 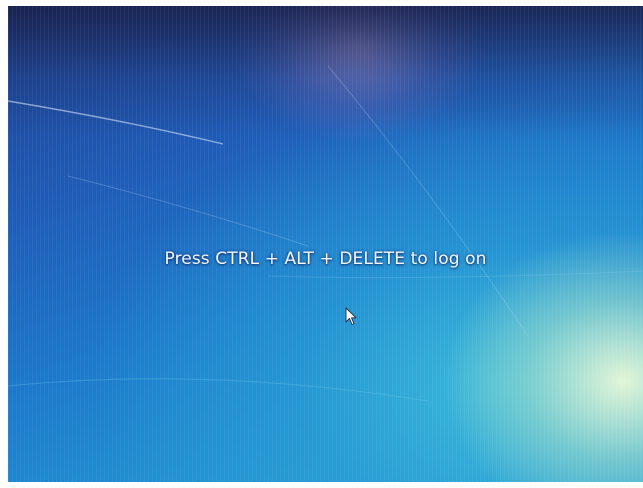 I want to click on mouse-pointer-icon, so click(x=351, y=316).